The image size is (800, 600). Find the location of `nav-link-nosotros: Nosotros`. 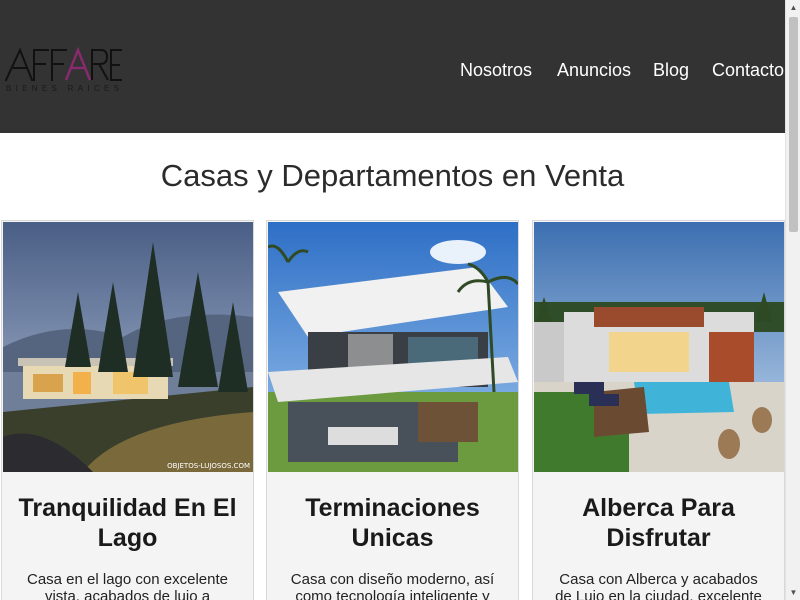

nav-link-nosotros: Nosotros is located at coordinates (496, 70).